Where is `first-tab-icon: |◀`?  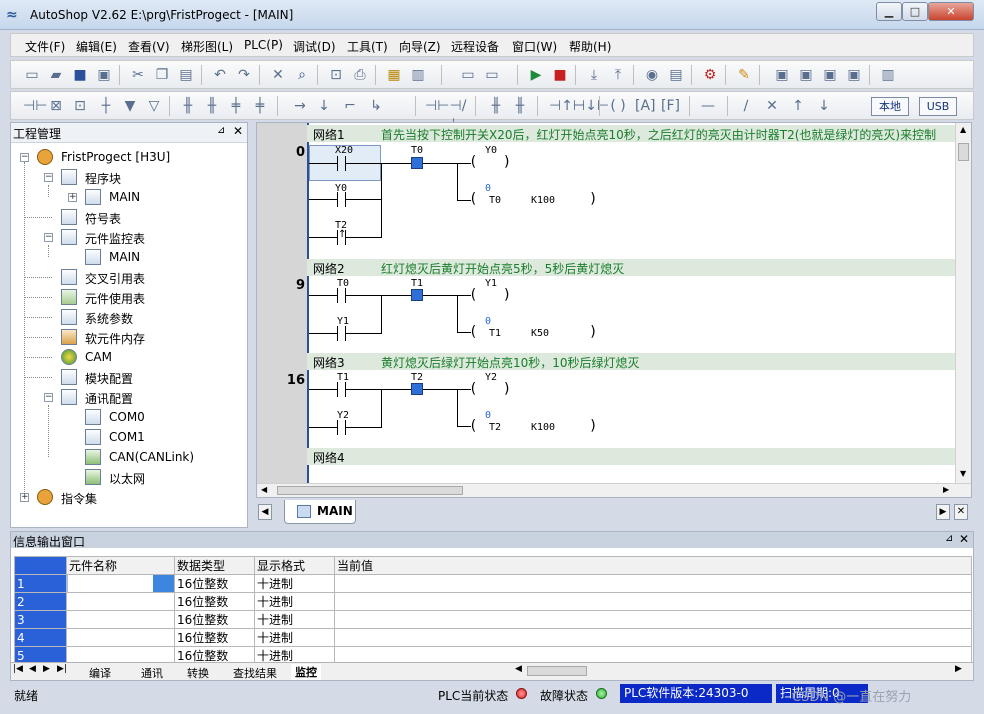
first-tab-icon: |◀ is located at coordinates (18, 669).